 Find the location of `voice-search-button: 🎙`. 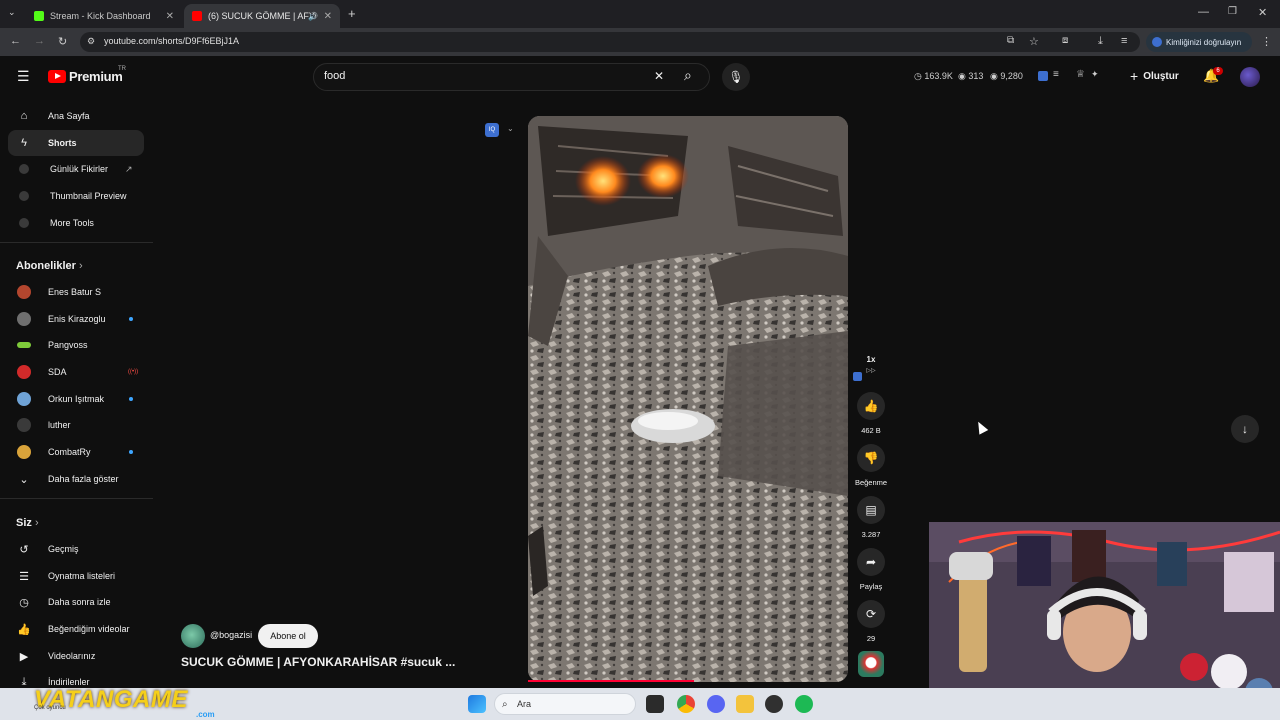

voice-search-button: 🎙 is located at coordinates (736, 77).